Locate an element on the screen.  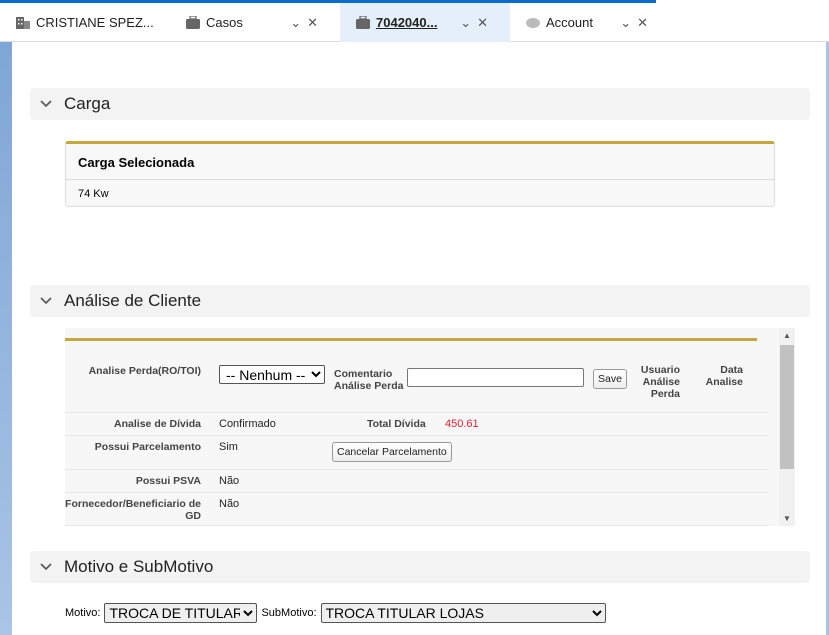
value: Sim is located at coordinates (228, 447).